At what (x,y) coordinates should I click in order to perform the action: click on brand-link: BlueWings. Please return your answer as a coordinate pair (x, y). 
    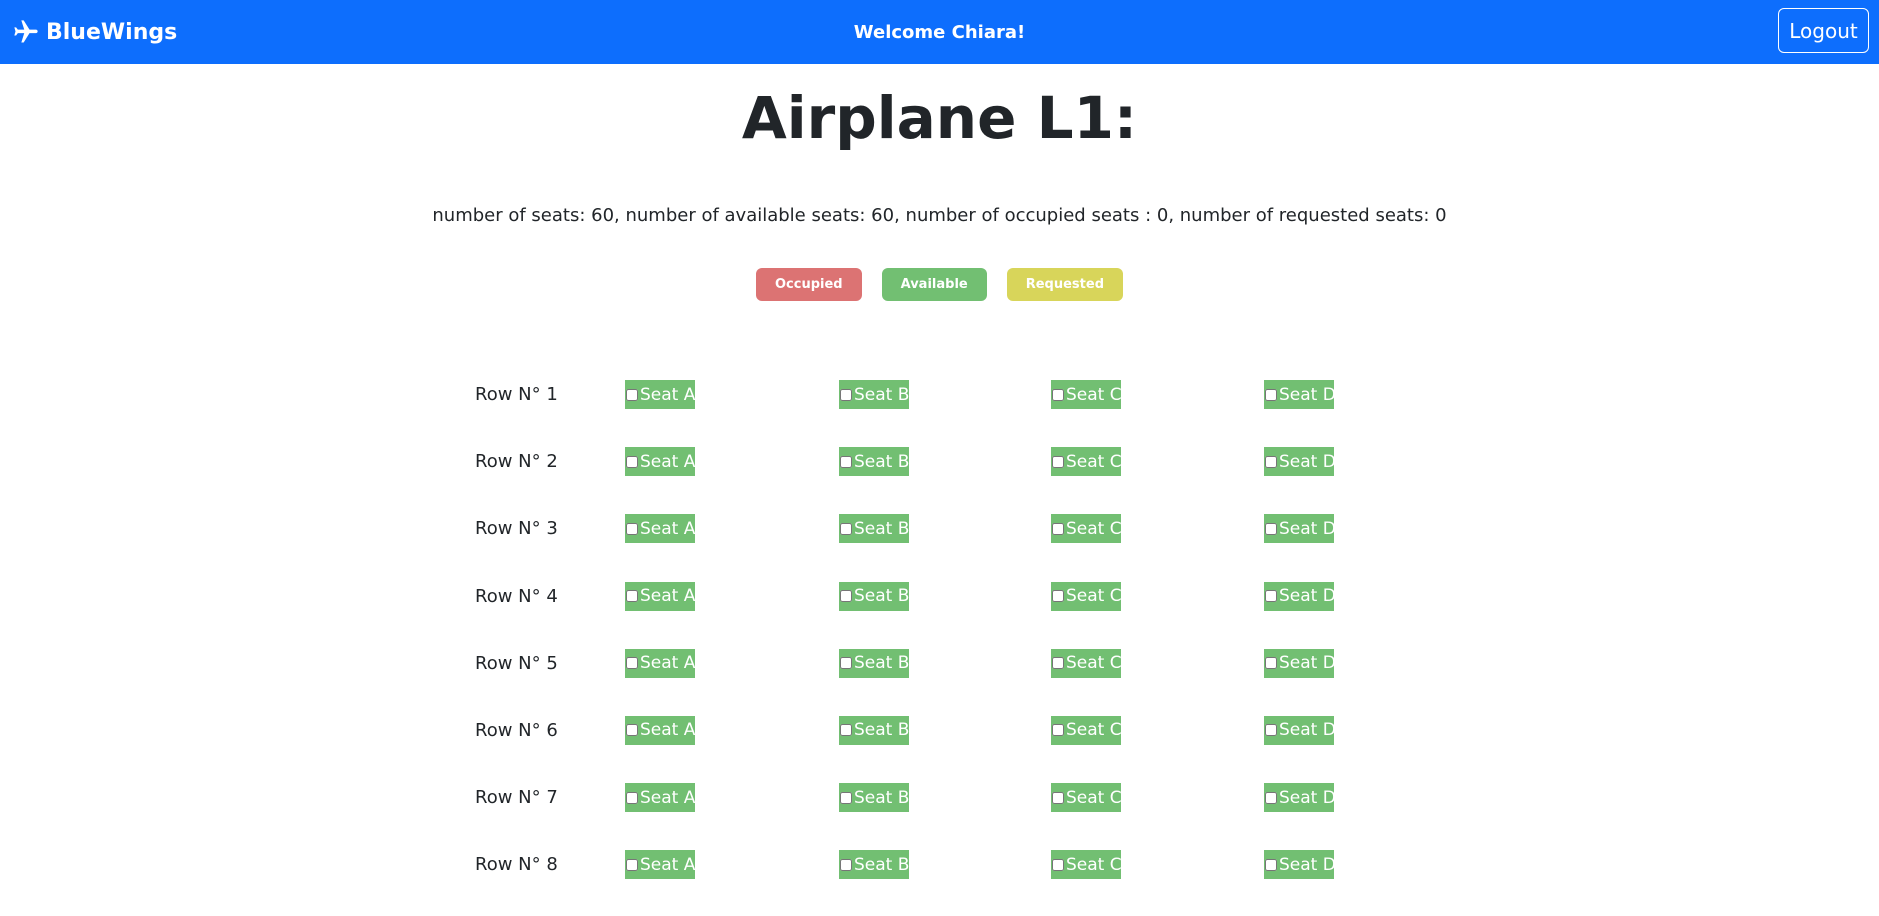
    Looking at the image, I should click on (94, 32).